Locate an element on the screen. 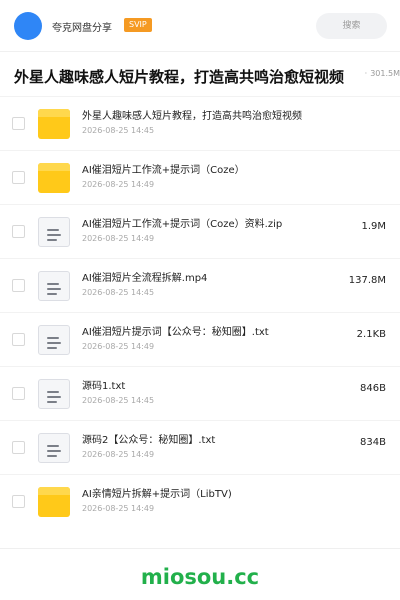  file-row: 源码1.txt 2026-08-25 14:45 846B is located at coordinates (200, 393).